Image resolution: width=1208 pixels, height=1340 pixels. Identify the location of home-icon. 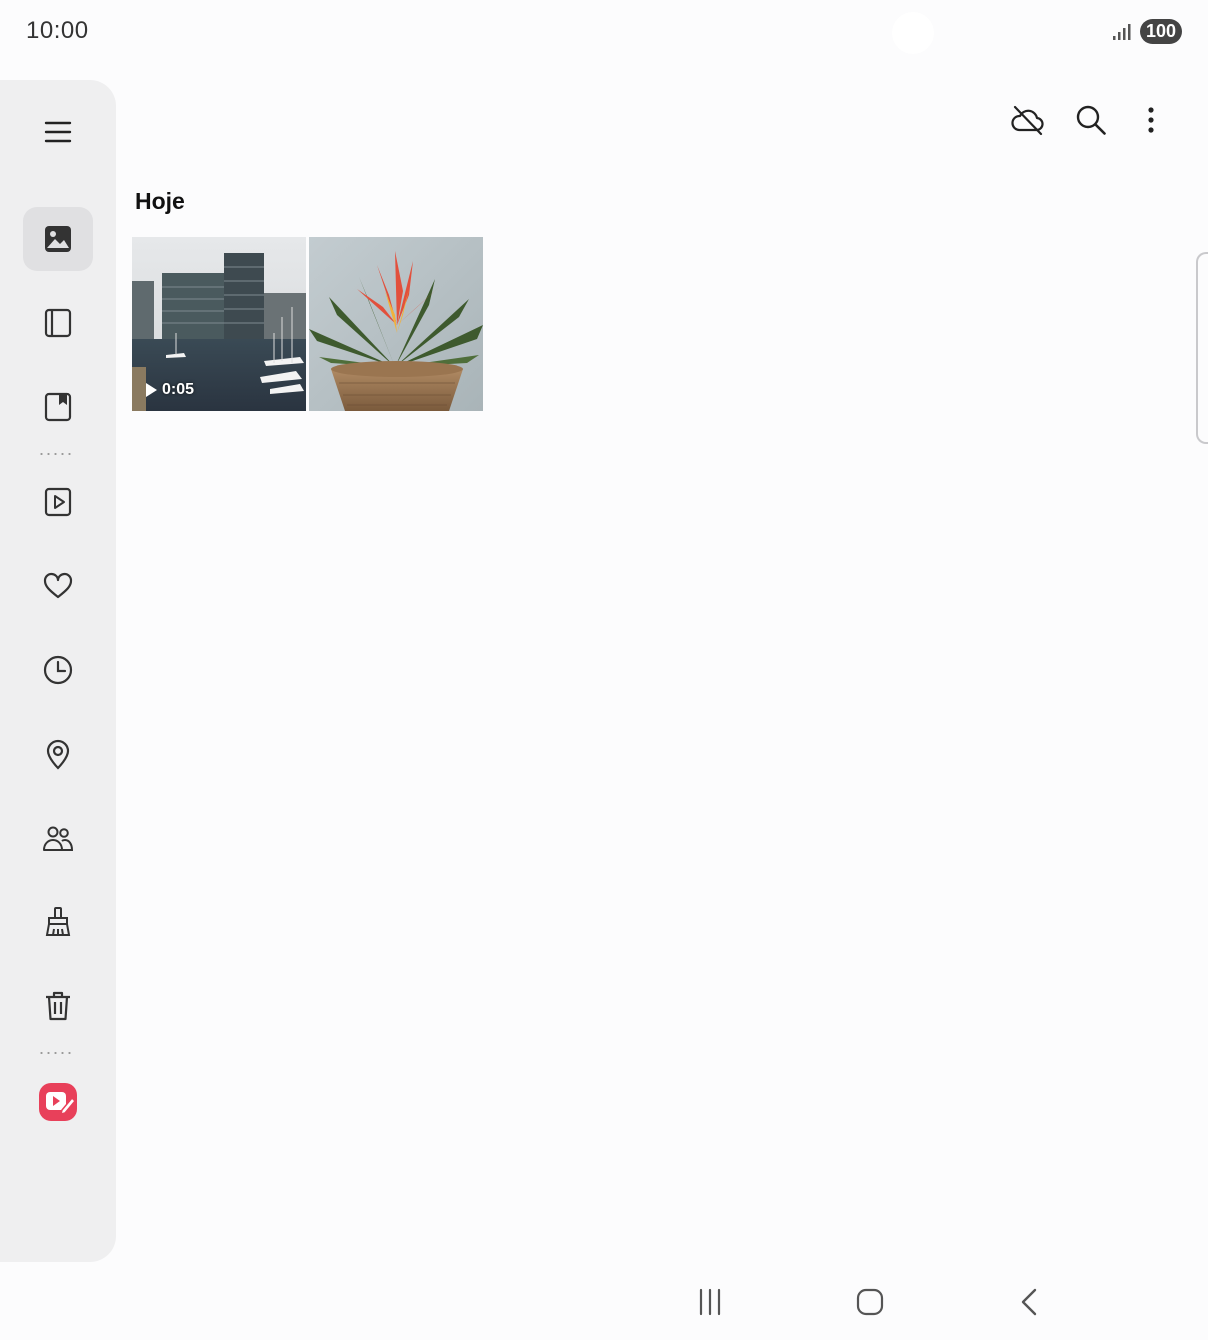
(870, 1302).